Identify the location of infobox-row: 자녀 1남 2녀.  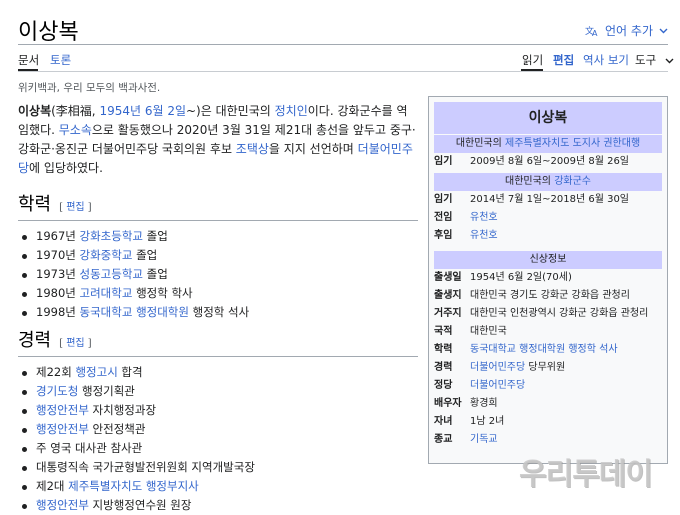
(469, 421).